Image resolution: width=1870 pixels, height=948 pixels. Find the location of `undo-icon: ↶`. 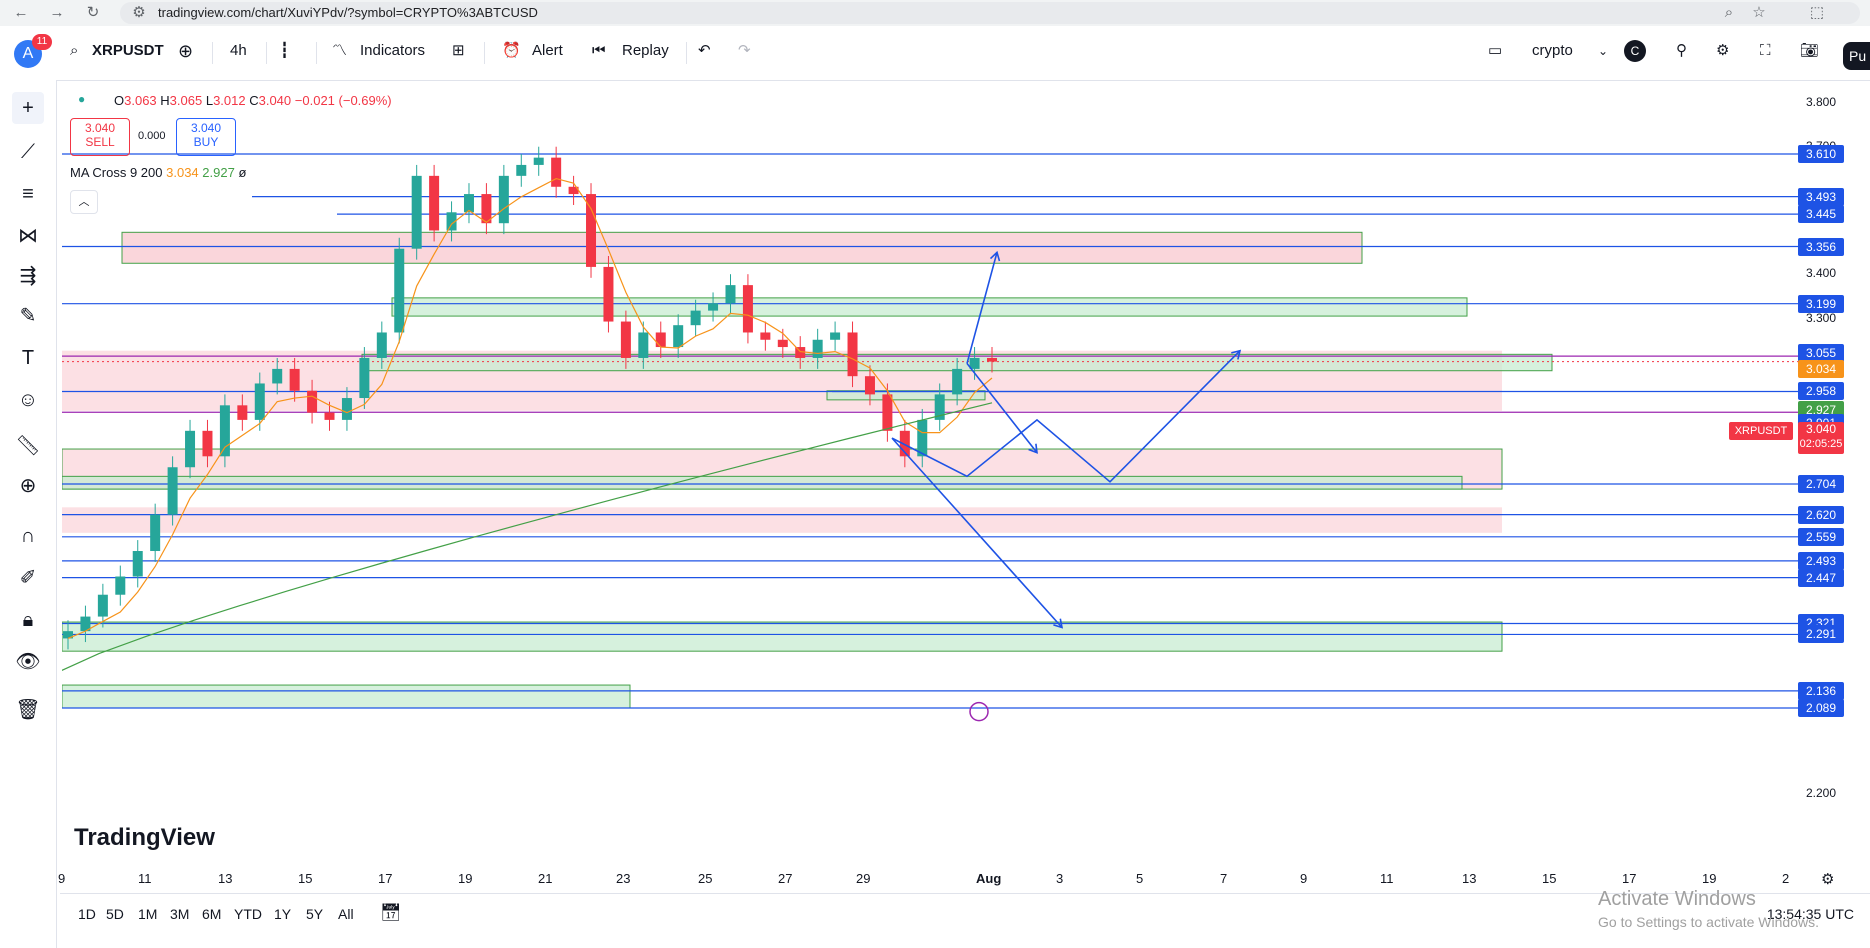

undo-icon: ↶ is located at coordinates (704, 51).